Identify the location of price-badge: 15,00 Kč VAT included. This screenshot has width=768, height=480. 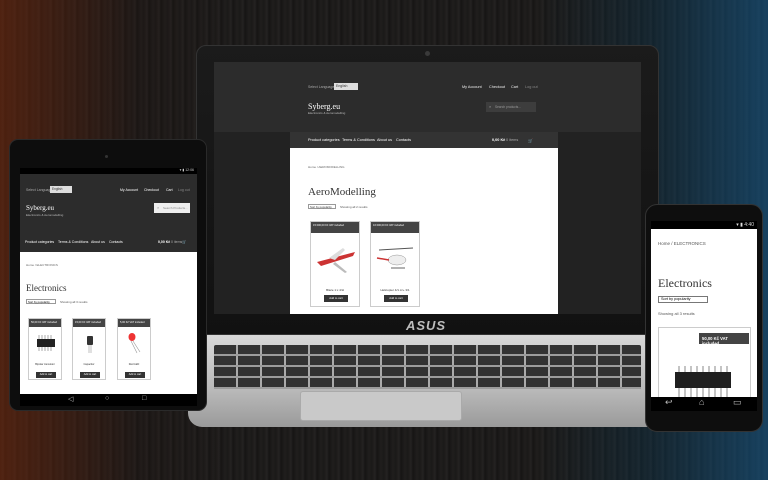
(89, 323).